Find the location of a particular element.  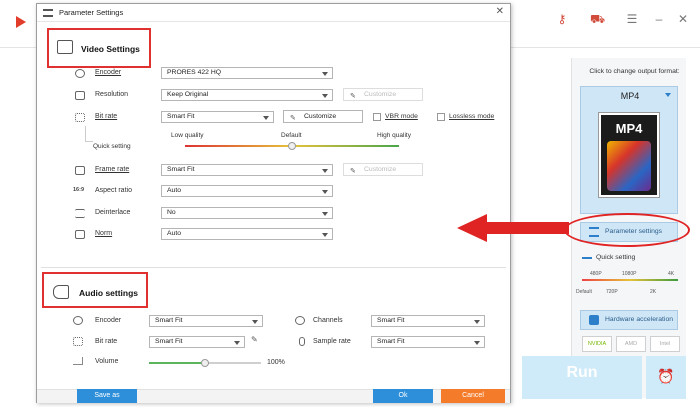

encoder-value: PRORES 422 HQ is located at coordinates (194, 72).